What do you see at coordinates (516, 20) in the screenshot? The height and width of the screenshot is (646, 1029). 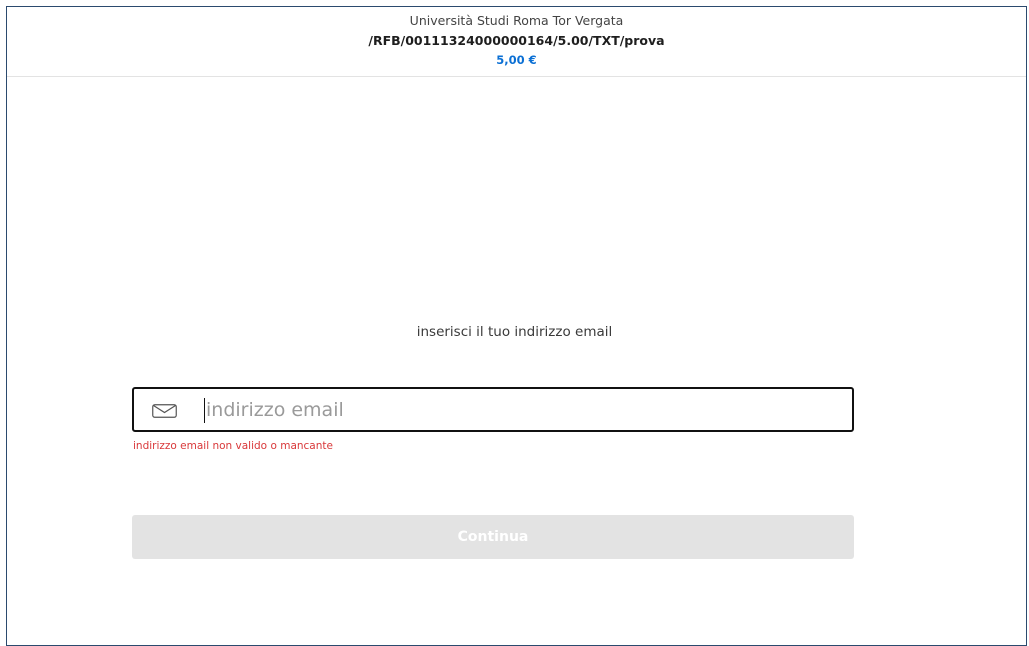 I see `merchant-name: Università Studi Roma Tor Vergata` at bounding box center [516, 20].